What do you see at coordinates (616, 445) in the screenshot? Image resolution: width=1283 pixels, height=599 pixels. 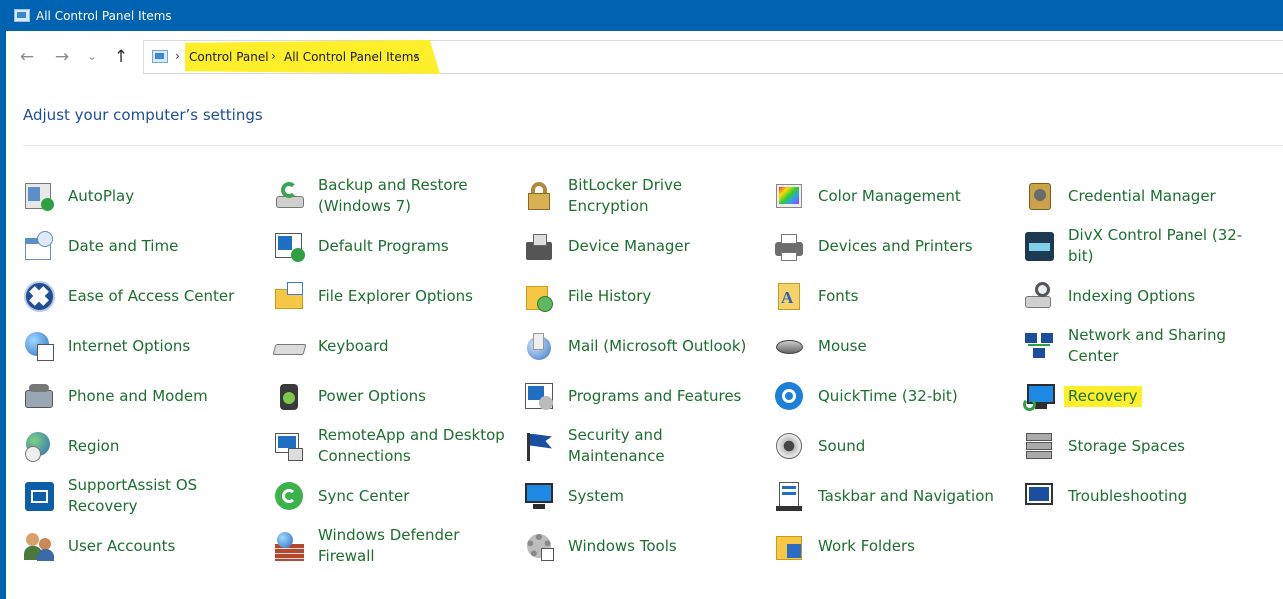 I see `control-panel-item-label: Security and Maintenance` at bounding box center [616, 445].